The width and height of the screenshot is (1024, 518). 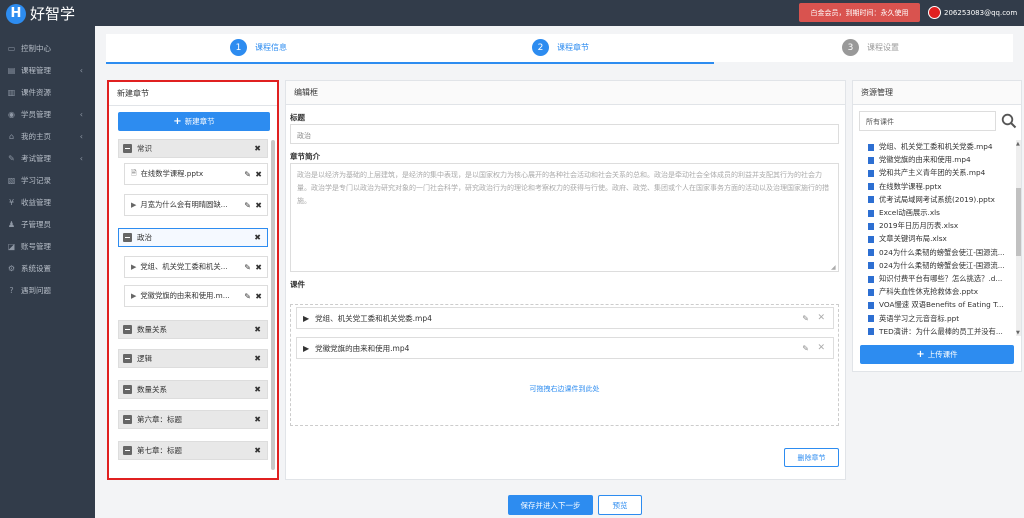 I want to click on lesson-row: 🗎 在线数学课程.pptx ✎ ✖, so click(x=196, y=174).